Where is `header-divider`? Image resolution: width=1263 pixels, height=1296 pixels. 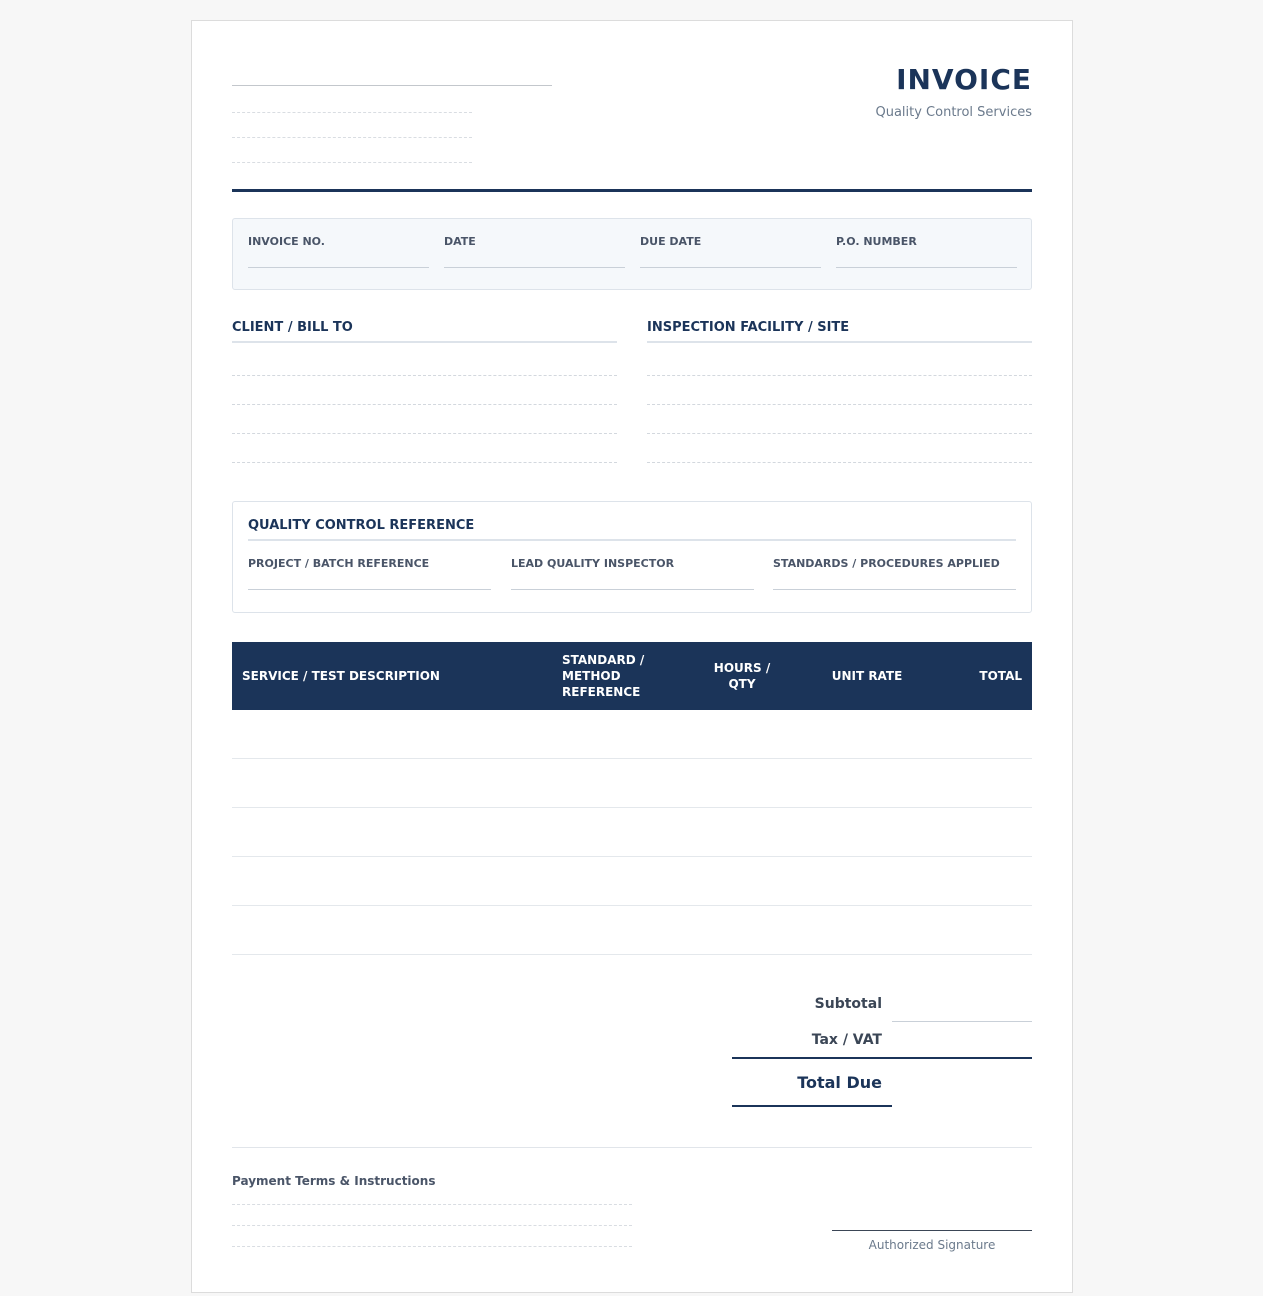 header-divider is located at coordinates (632, 190).